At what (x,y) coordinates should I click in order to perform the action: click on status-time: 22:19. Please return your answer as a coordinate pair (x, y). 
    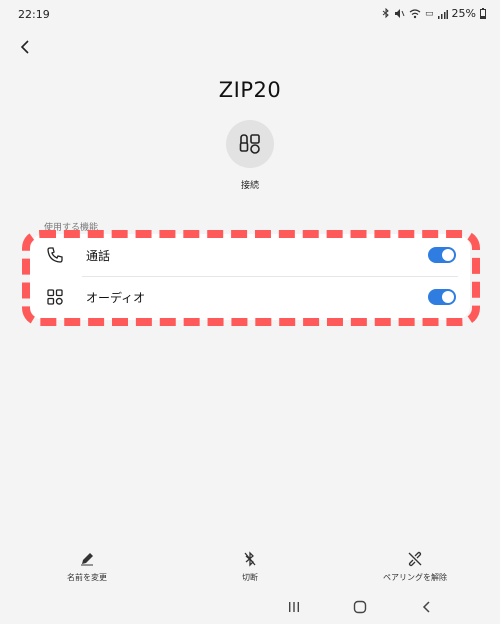
    Looking at the image, I should click on (34, 14).